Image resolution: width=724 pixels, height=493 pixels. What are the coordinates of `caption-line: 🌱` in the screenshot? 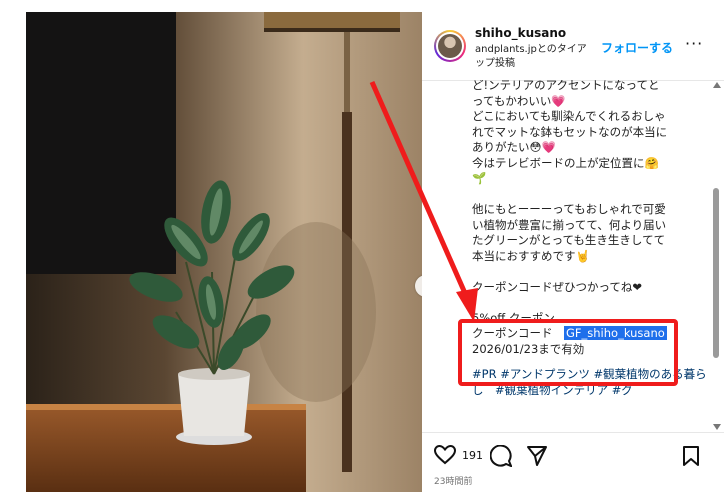 It's located at (479, 178).